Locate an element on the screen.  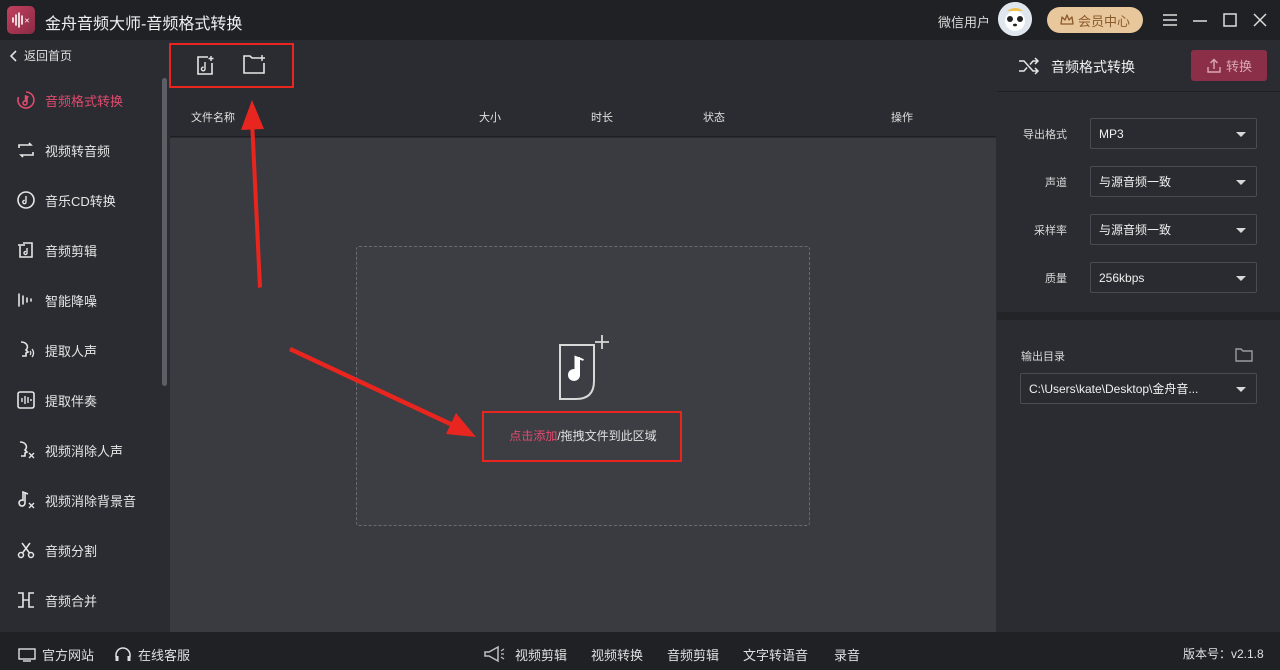
sidebar-item-label: 视频转音频 is located at coordinates (78, 151).